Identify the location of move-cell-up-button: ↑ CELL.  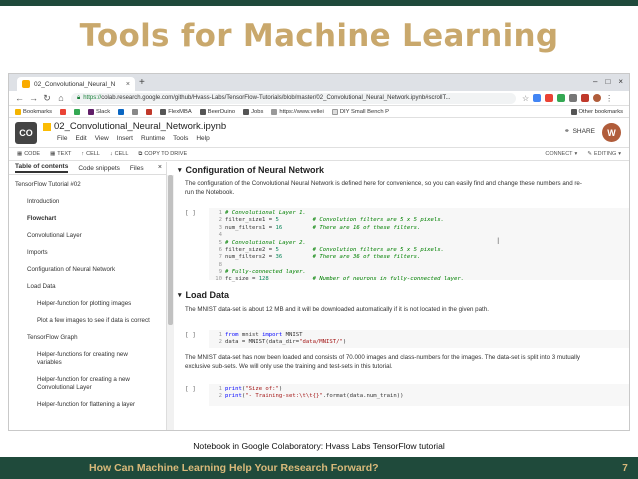
(90, 154).